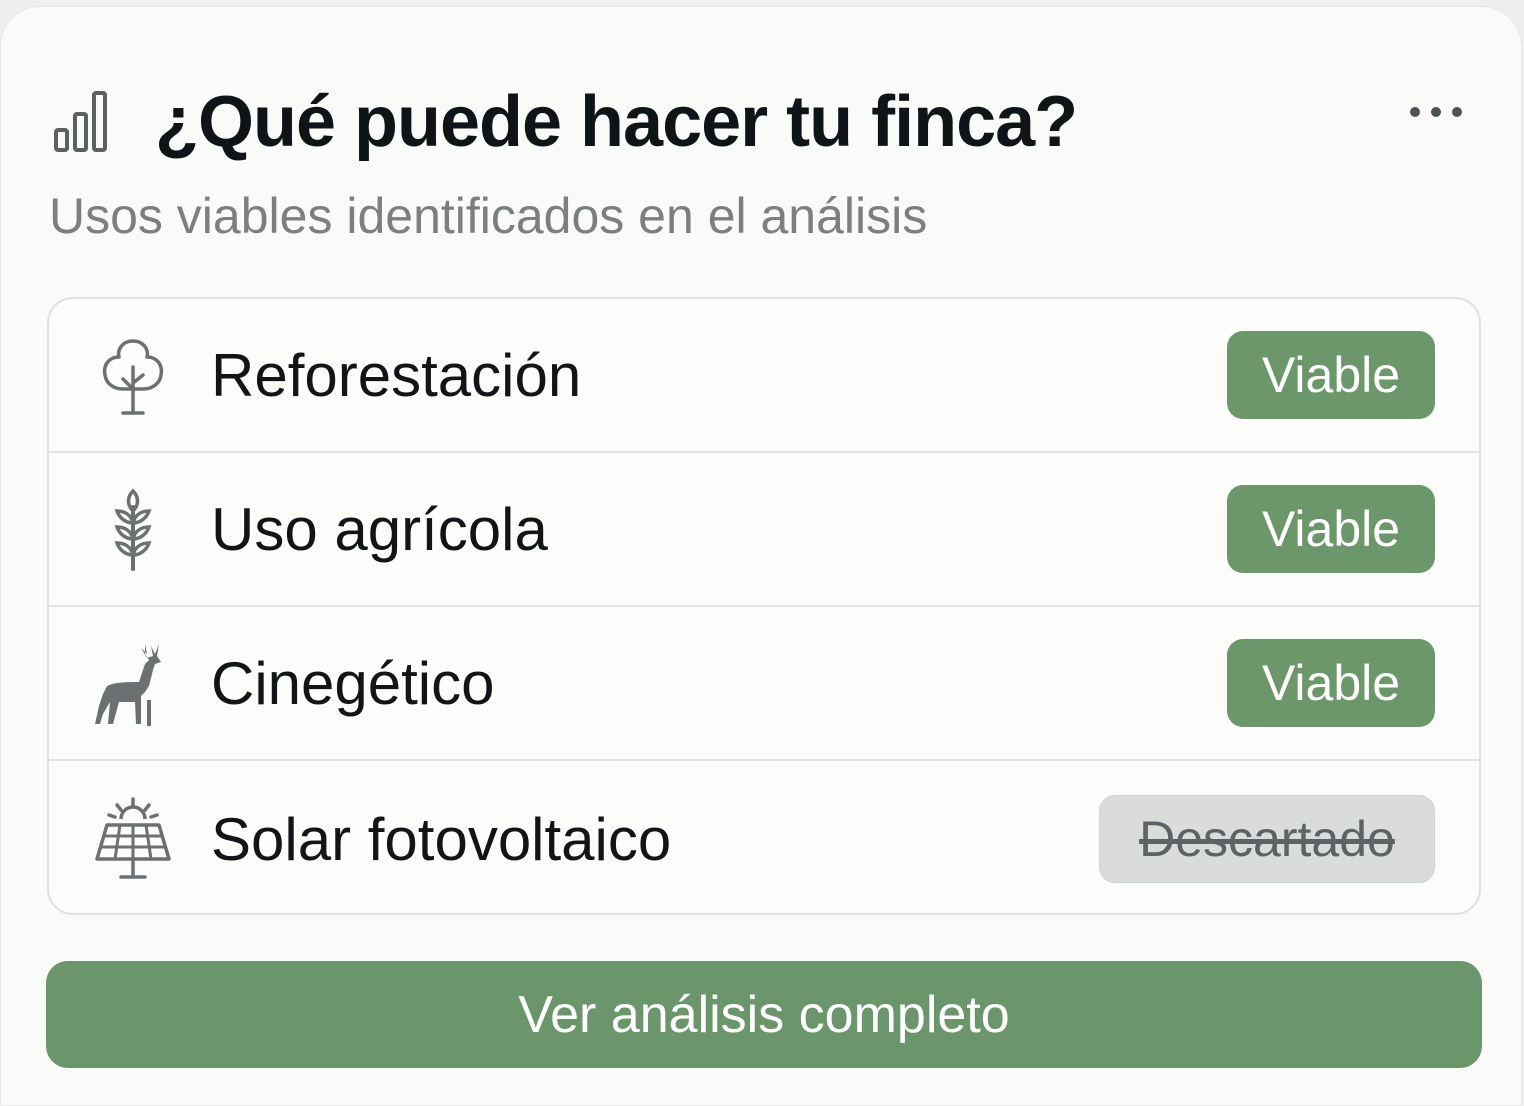  Describe the element at coordinates (764, 530) in the screenshot. I see `list-item-uso-agricola: Uso agrícola Viable` at that location.